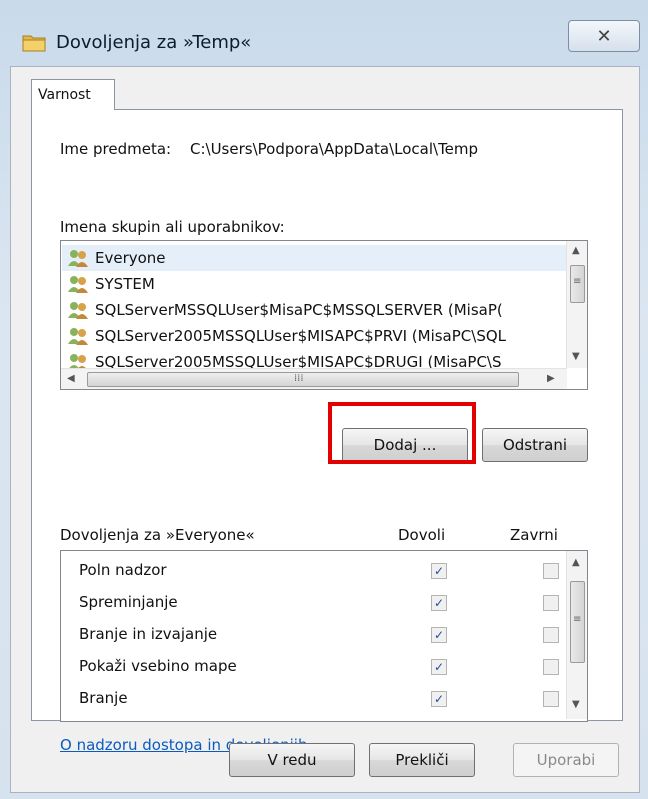 The height and width of the screenshot is (799, 648). What do you see at coordinates (311, 699) in the screenshot?
I see `permission-row: Branje ✓` at bounding box center [311, 699].